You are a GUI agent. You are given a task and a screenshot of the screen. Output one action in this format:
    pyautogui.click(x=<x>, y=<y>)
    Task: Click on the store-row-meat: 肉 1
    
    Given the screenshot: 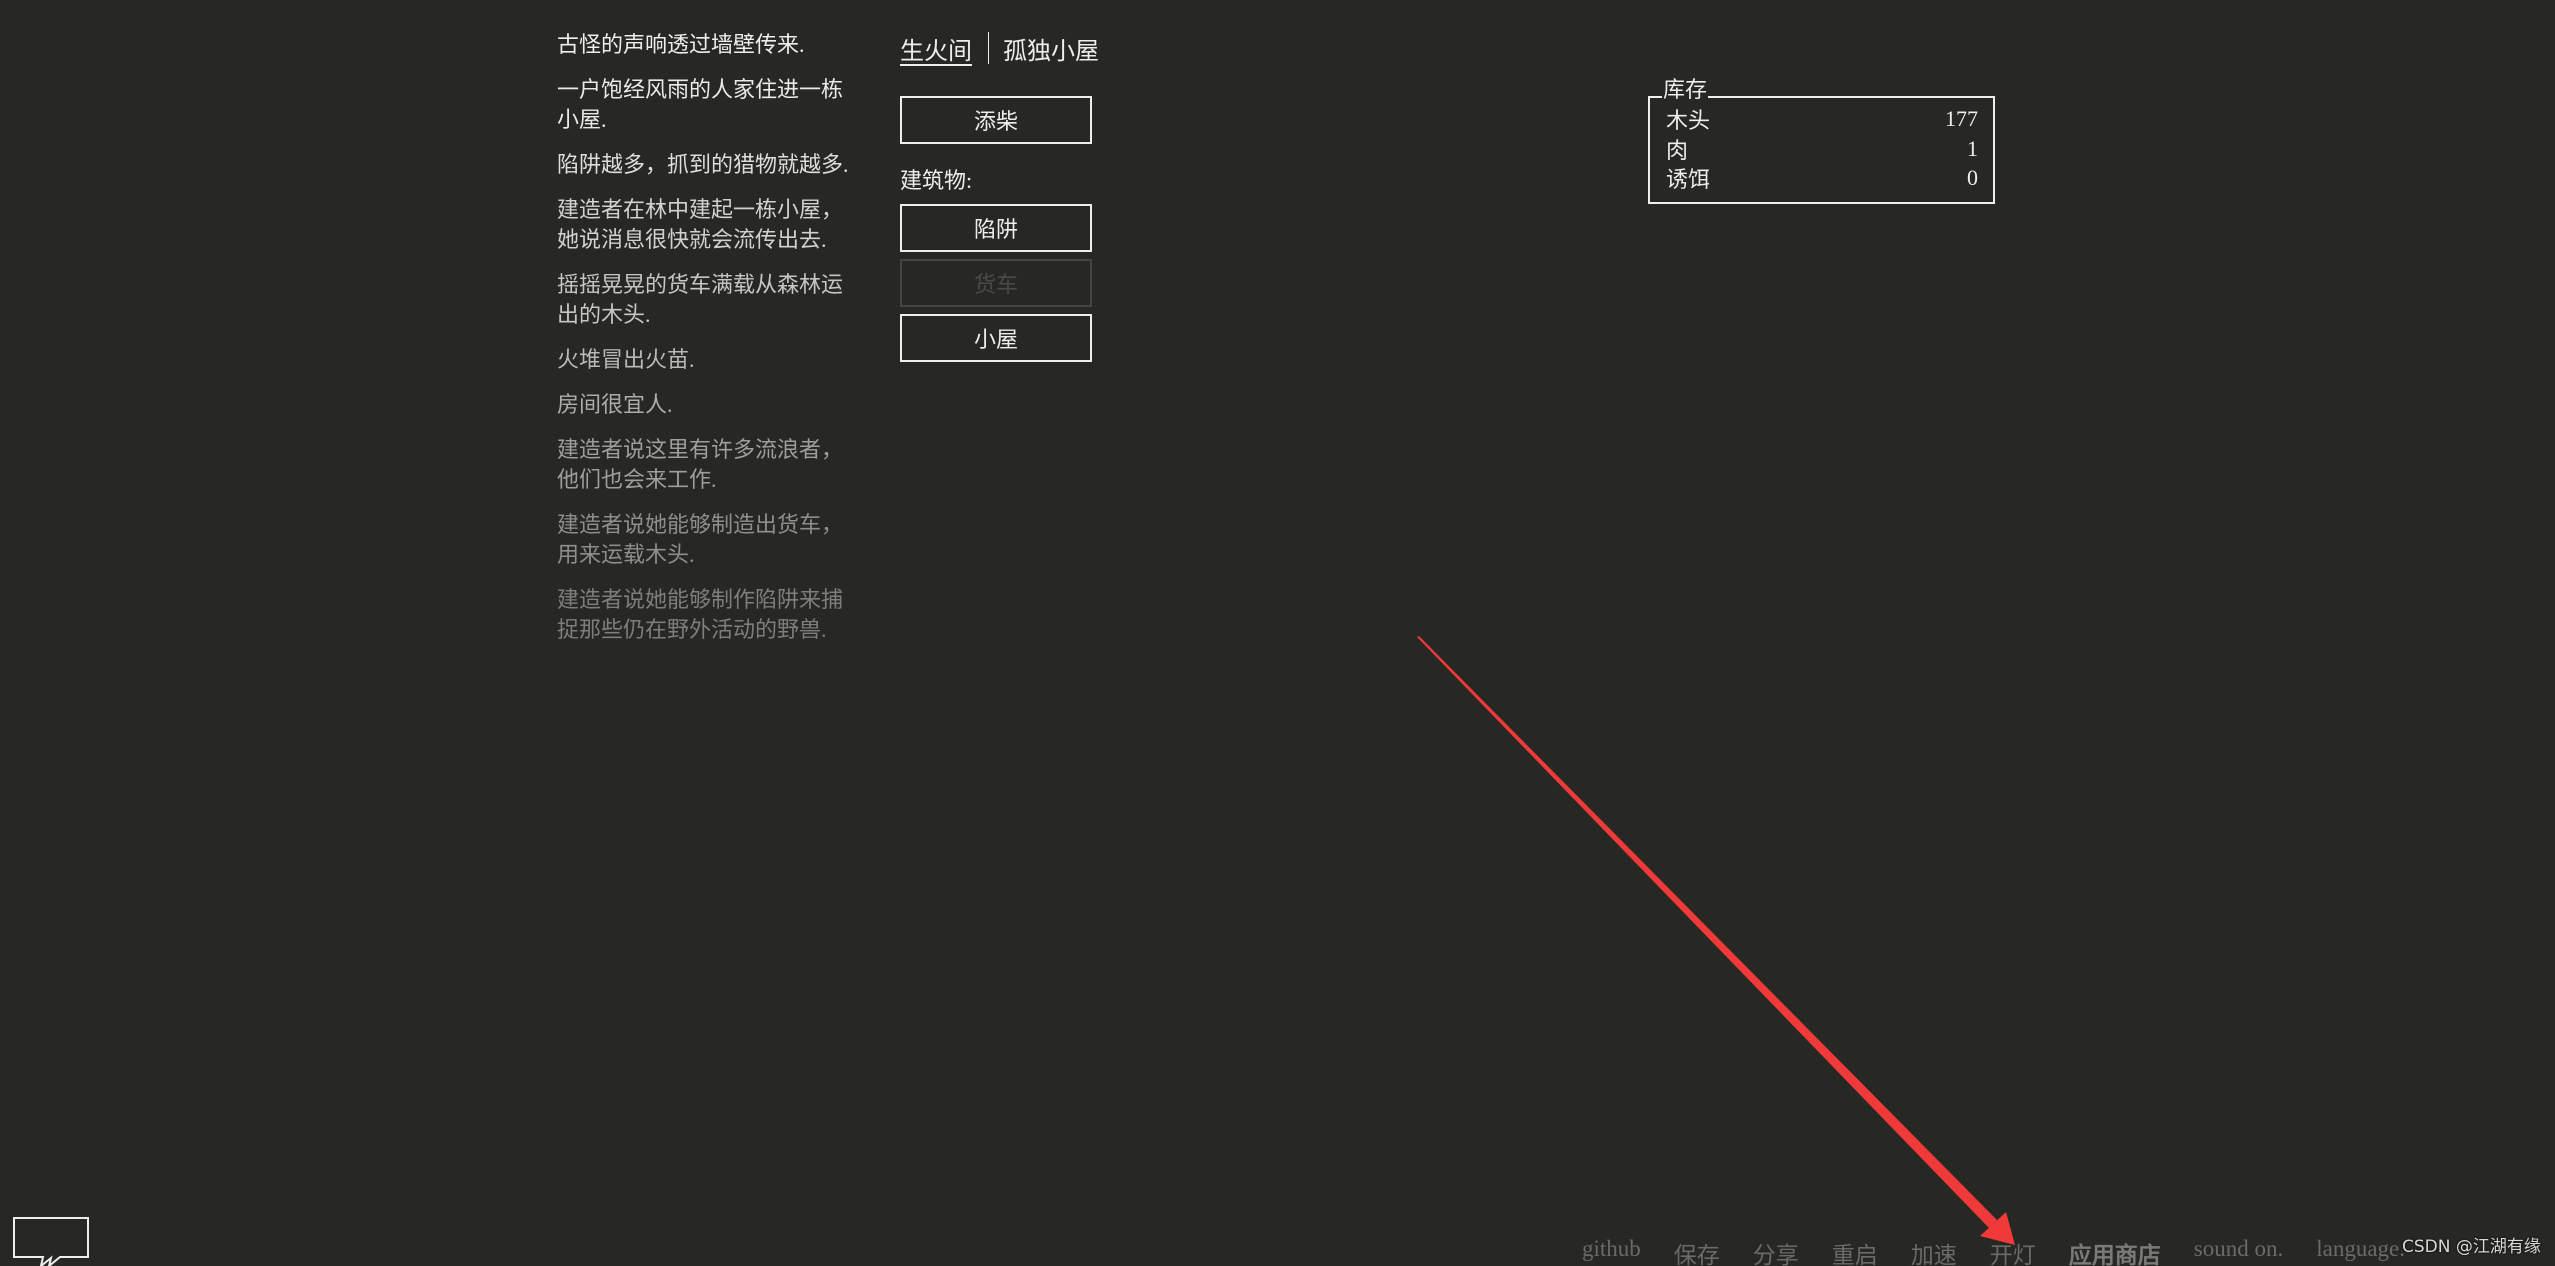 What is the action you would take?
    pyautogui.click(x=1822, y=148)
    